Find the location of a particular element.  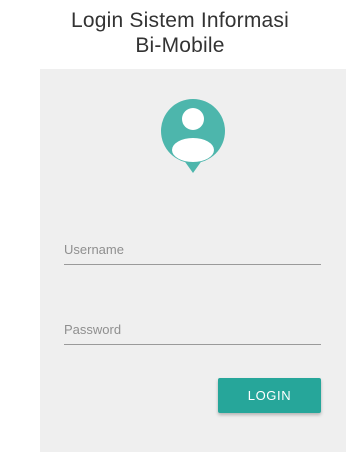

username-input is located at coordinates (192, 249).